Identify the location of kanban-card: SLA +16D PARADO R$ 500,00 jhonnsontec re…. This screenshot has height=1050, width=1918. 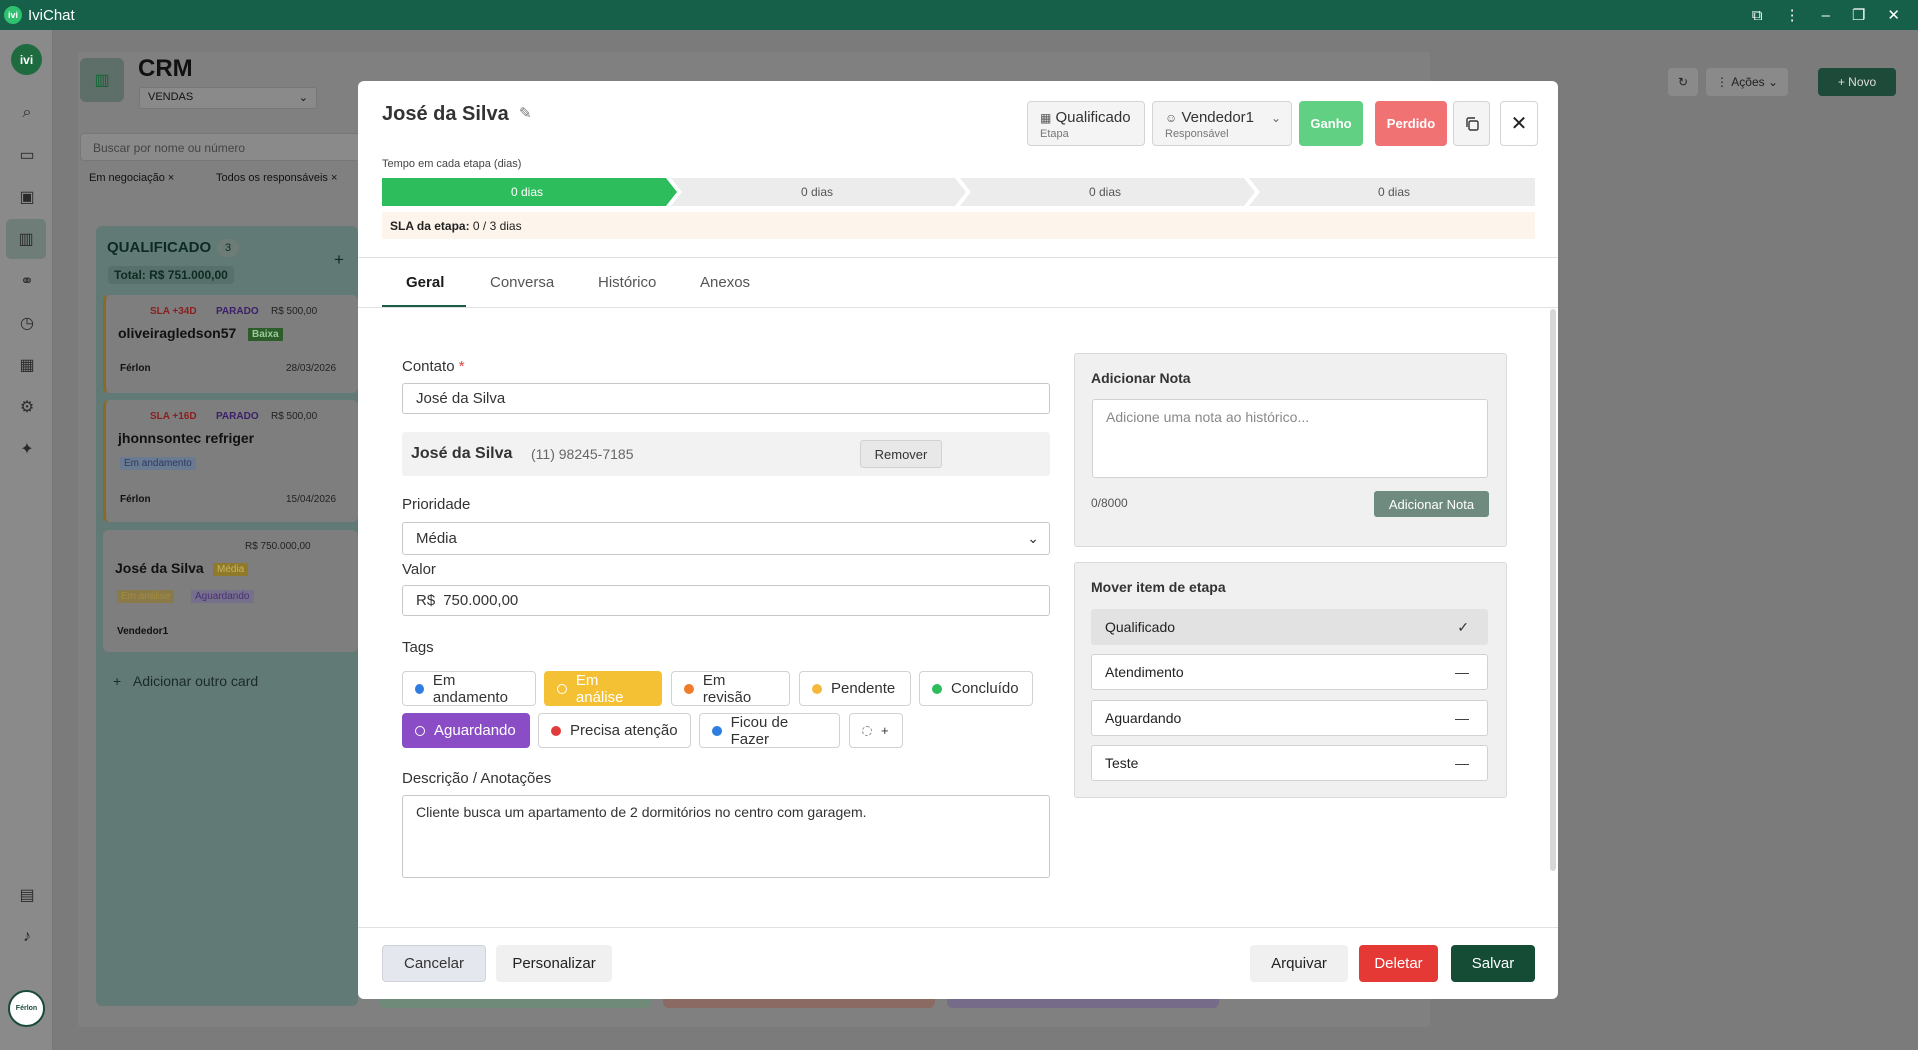
(230, 461).